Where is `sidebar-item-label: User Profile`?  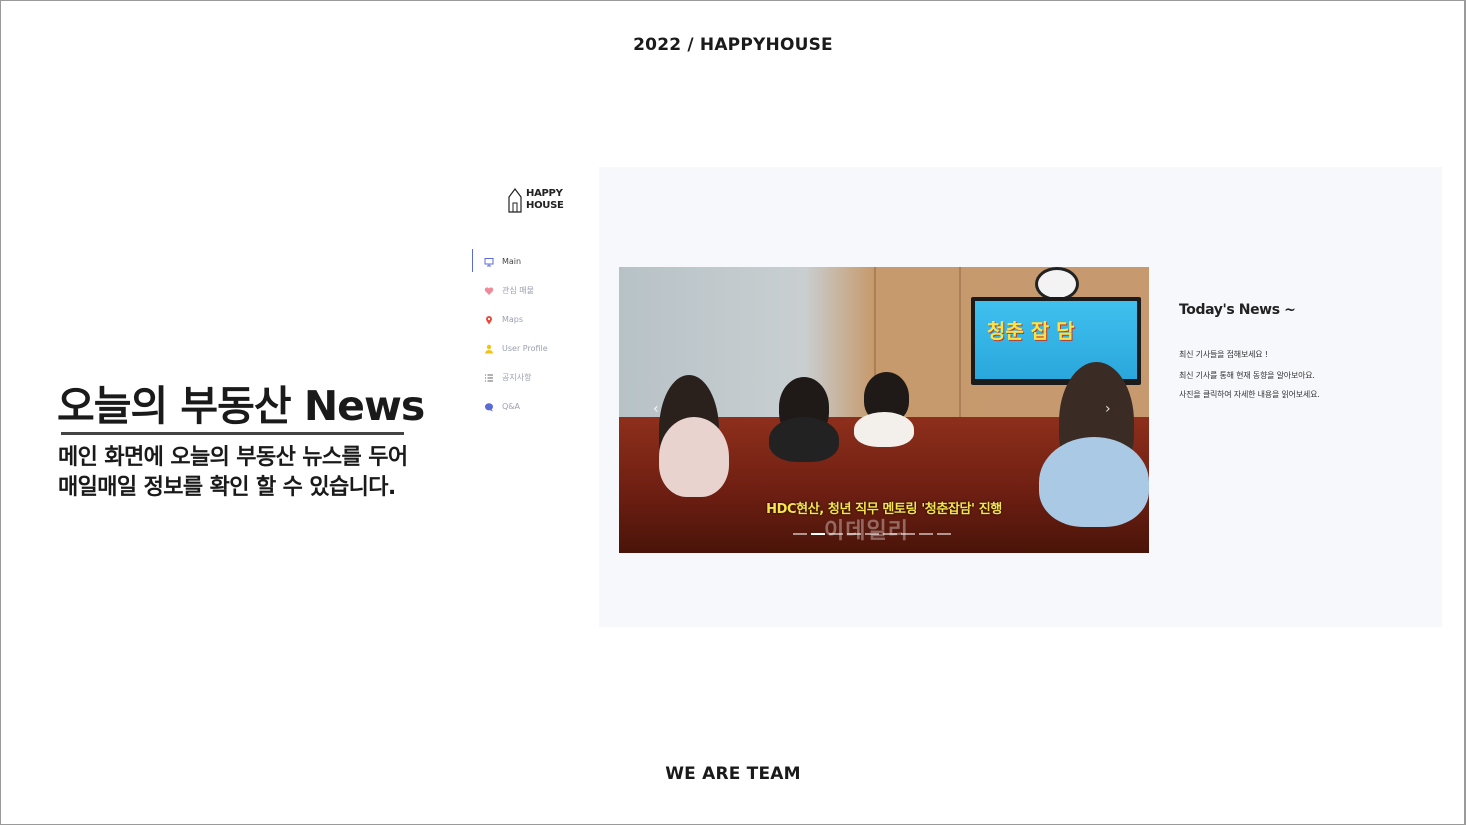
sidebar-item-label: User Profile is located at coordinates (525, 348).